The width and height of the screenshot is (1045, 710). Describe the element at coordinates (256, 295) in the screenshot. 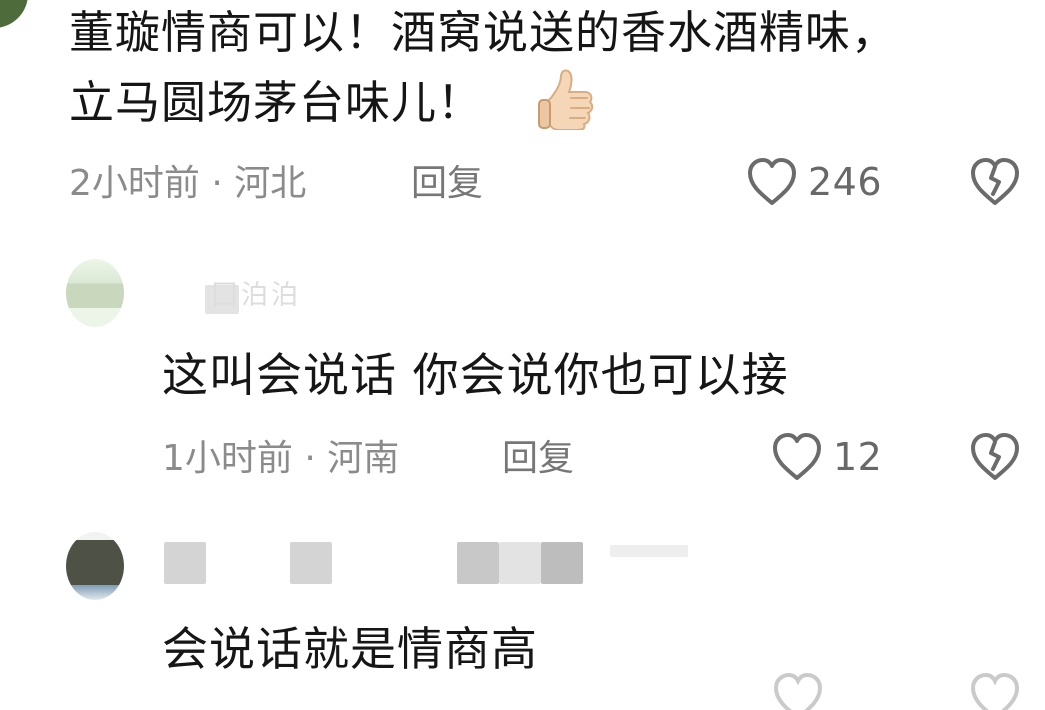

I see `reply-username-partial: 囗泊泊` at that location.